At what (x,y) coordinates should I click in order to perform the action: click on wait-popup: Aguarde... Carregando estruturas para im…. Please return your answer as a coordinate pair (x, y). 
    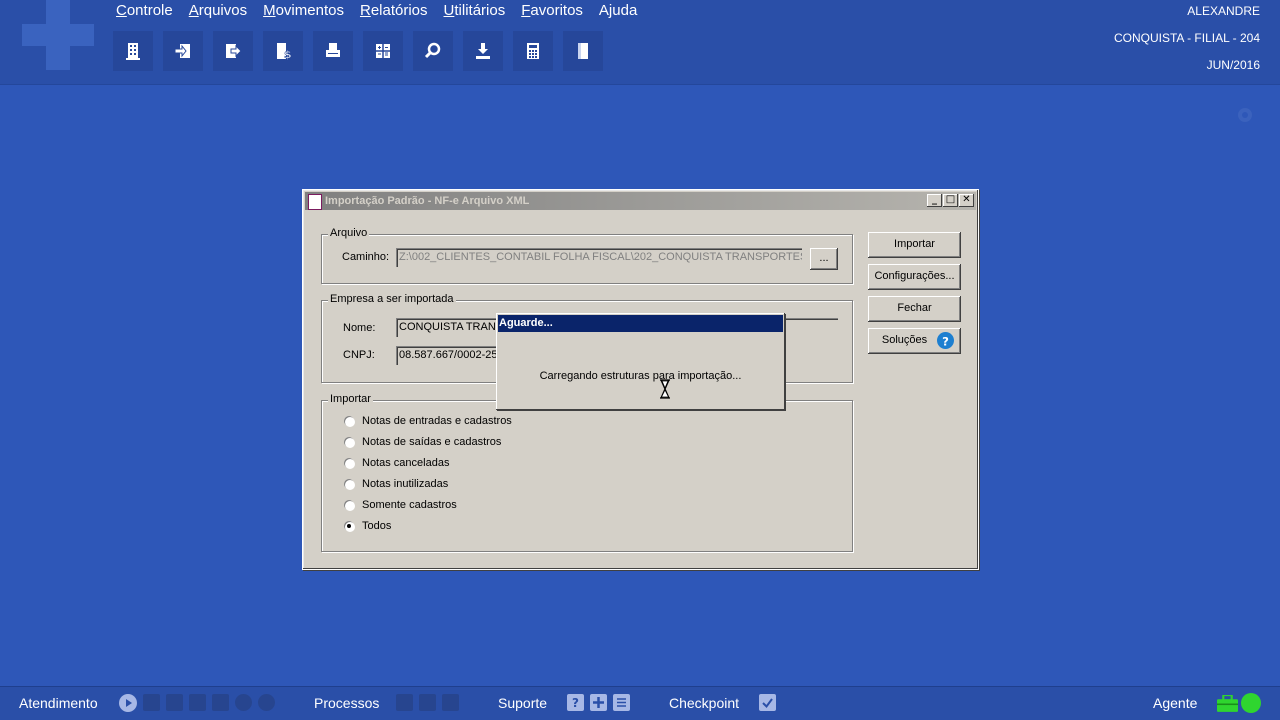
    Looking at the image, I should click on (640, 361).